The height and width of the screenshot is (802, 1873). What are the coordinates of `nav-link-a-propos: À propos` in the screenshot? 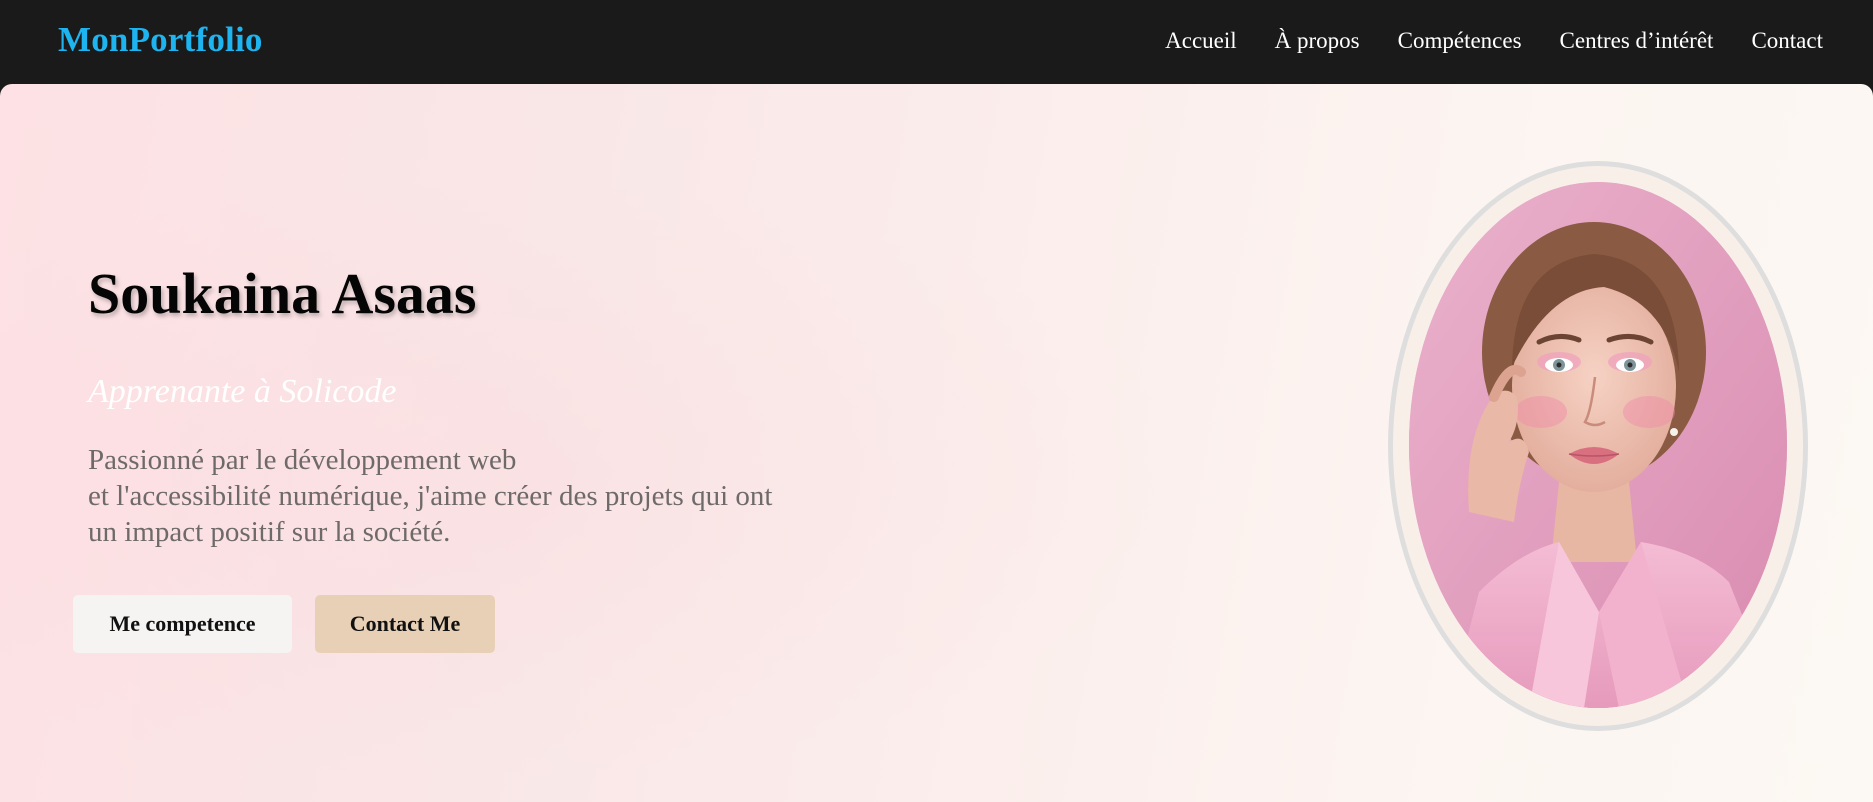 It's located at (1317, 40).